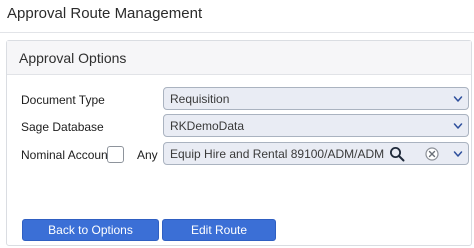  What do you see at coordinates (316, 125) in the screenshot?
I see `sage-database-select: RKDemoData` at bounding box center [316, 125].